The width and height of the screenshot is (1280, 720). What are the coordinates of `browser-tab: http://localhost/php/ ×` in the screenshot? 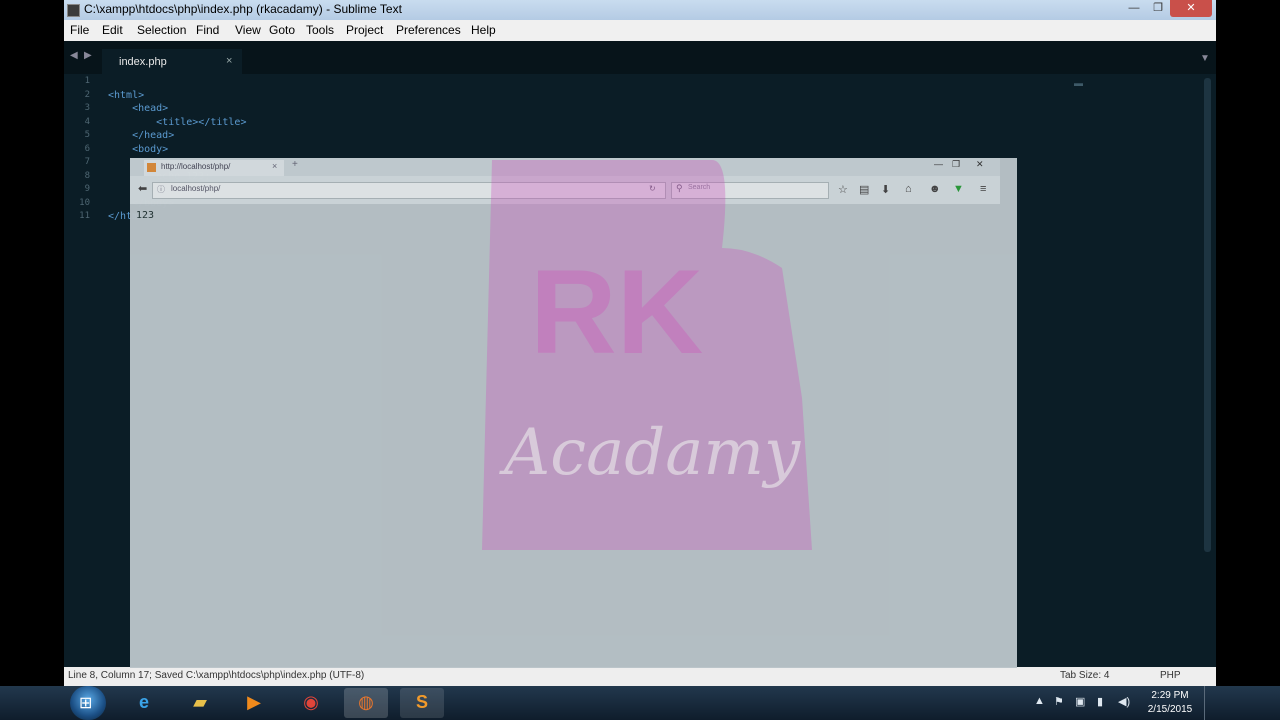 It's located at (214, 168).